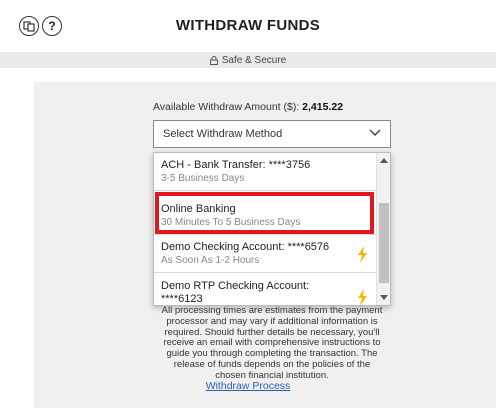 This screenshot has width=496, height=410. Describe the element at coordinates (235, 292) in the screenshot. I see `method-option-name: Demo RTP Checking Account: ****6123` at that location.